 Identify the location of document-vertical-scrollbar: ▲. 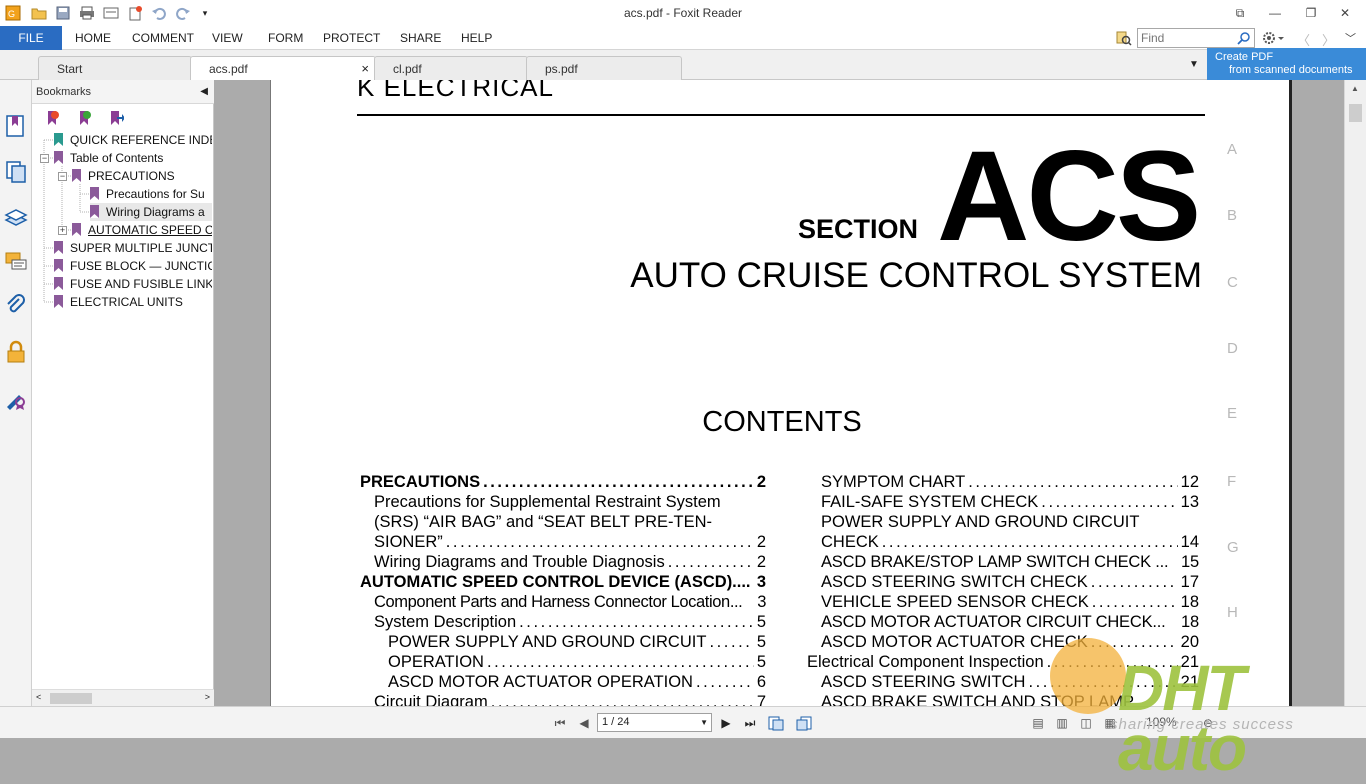
(1355, 393).